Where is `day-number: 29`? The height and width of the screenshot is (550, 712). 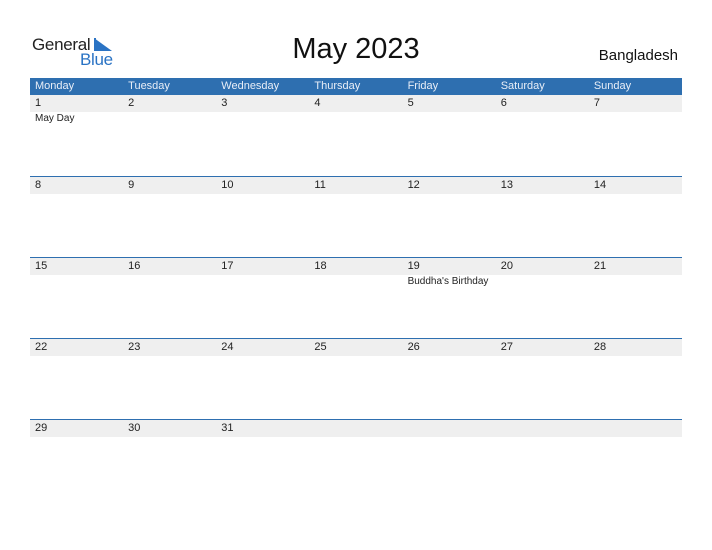
day-number: 29 is located at coordinates (41, 428).